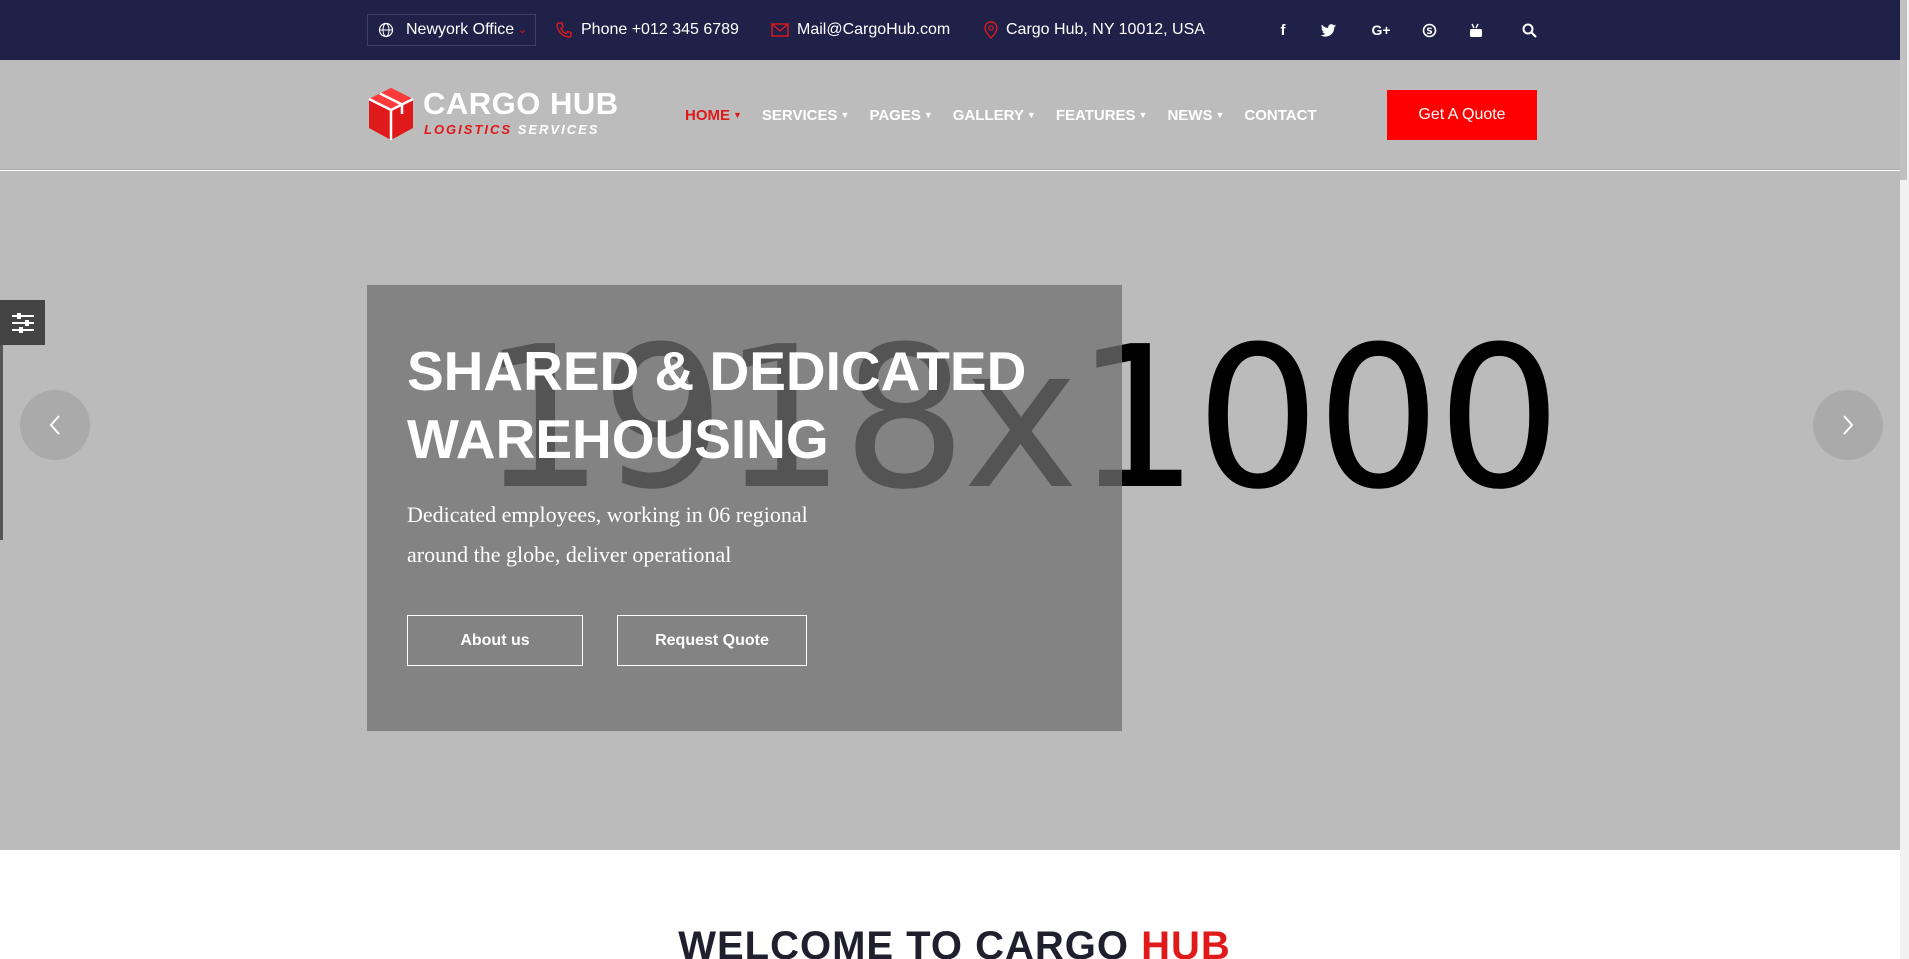 The height and width of the screenshot is (959, 1909). What do you see at coordinates (757, 405) in the screenshot?
I see `hero-title: SHARED & DEDICATED WAREHOUSING` at bounding box center [757, 405].